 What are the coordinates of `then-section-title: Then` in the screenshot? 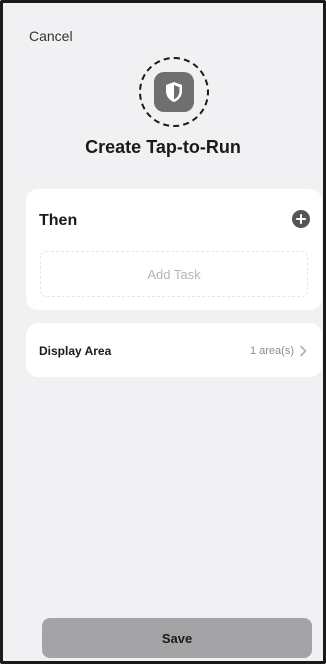 It's located at (58, 220).